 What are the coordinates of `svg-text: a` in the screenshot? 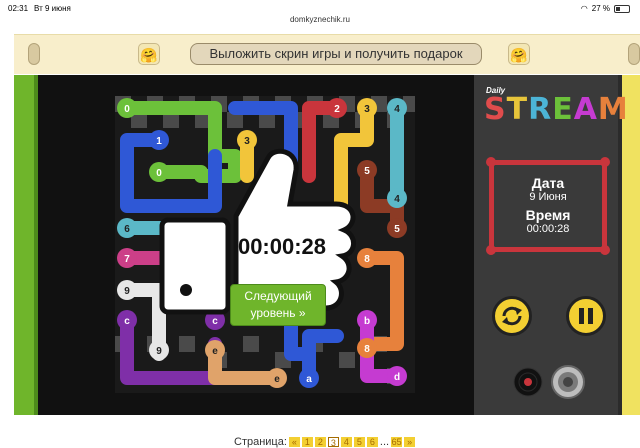 It's located at (309, 379).